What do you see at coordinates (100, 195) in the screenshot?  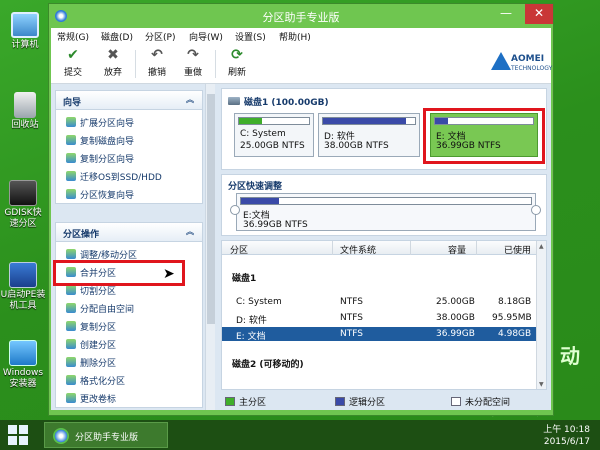 I see `wizard-item-recovery: 分区恢复向导` at bounding box center [100, 195].